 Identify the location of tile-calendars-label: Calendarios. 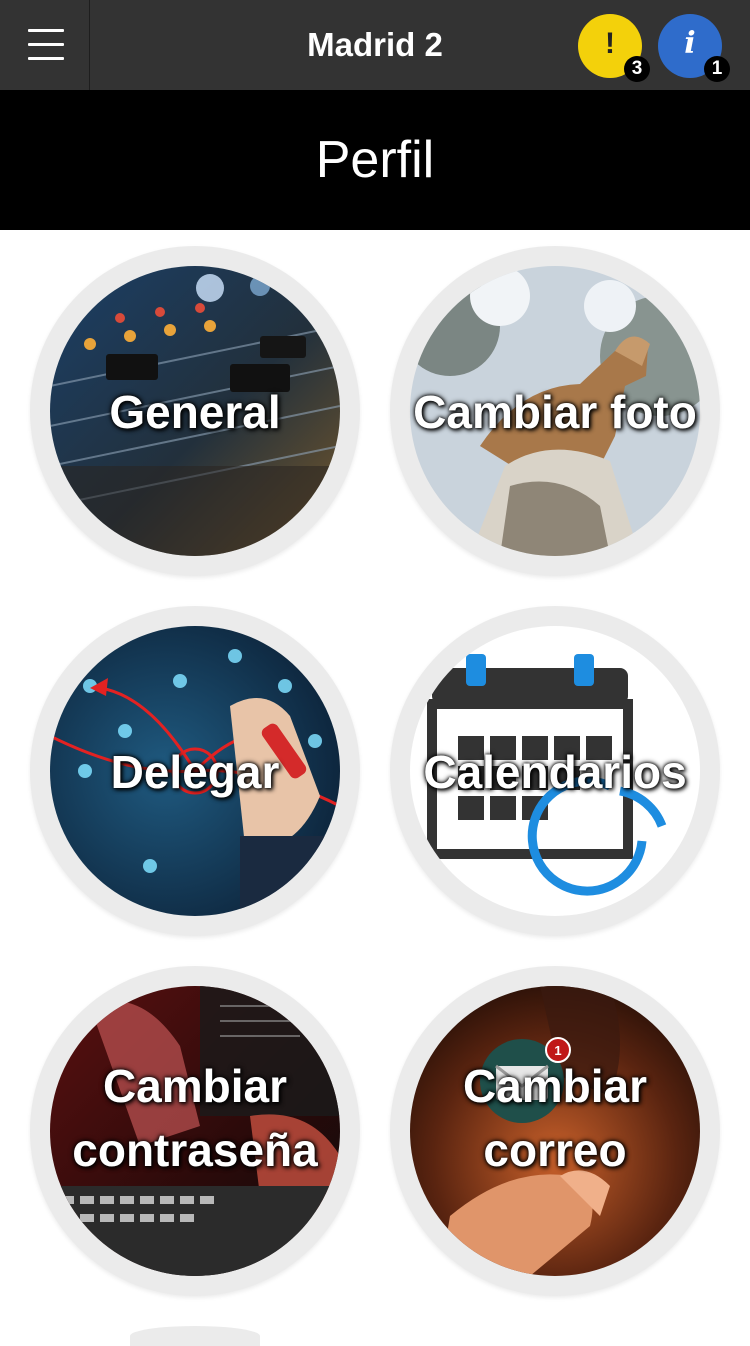
(555, 772).